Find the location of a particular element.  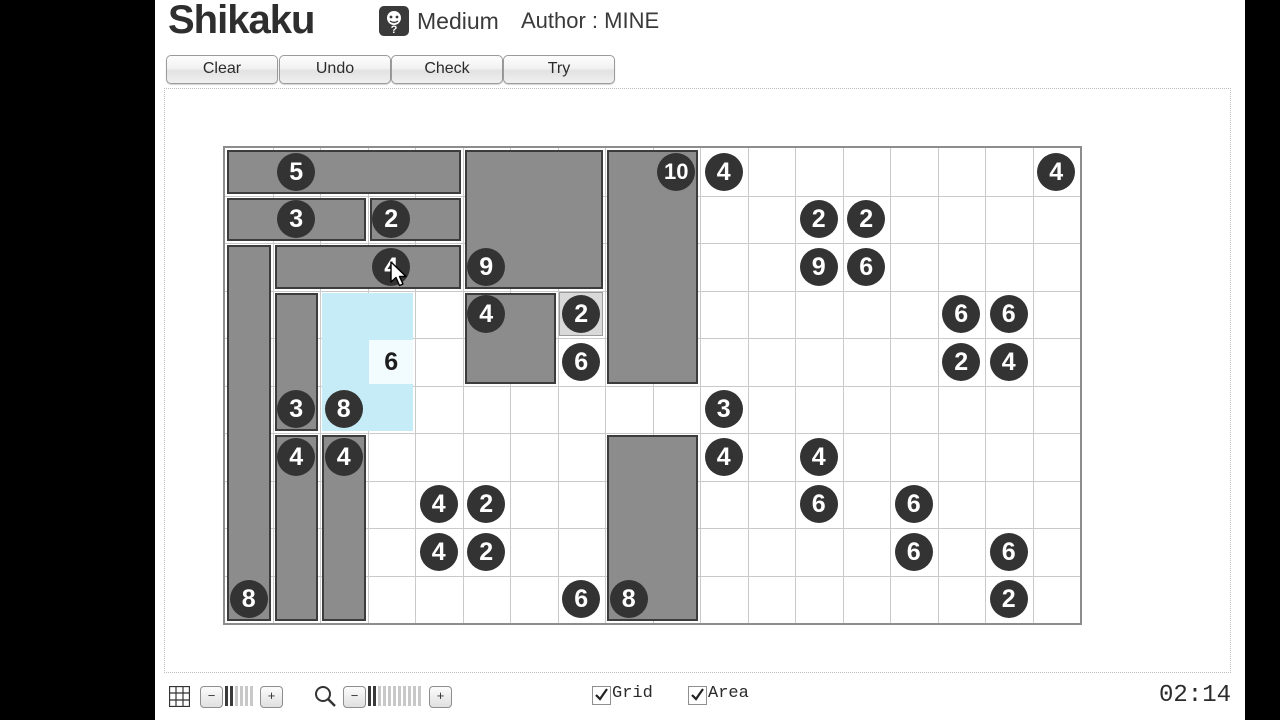

bottom-toolbar: − + − + Grid Area 02:14 is located at coordinates (700, 698).